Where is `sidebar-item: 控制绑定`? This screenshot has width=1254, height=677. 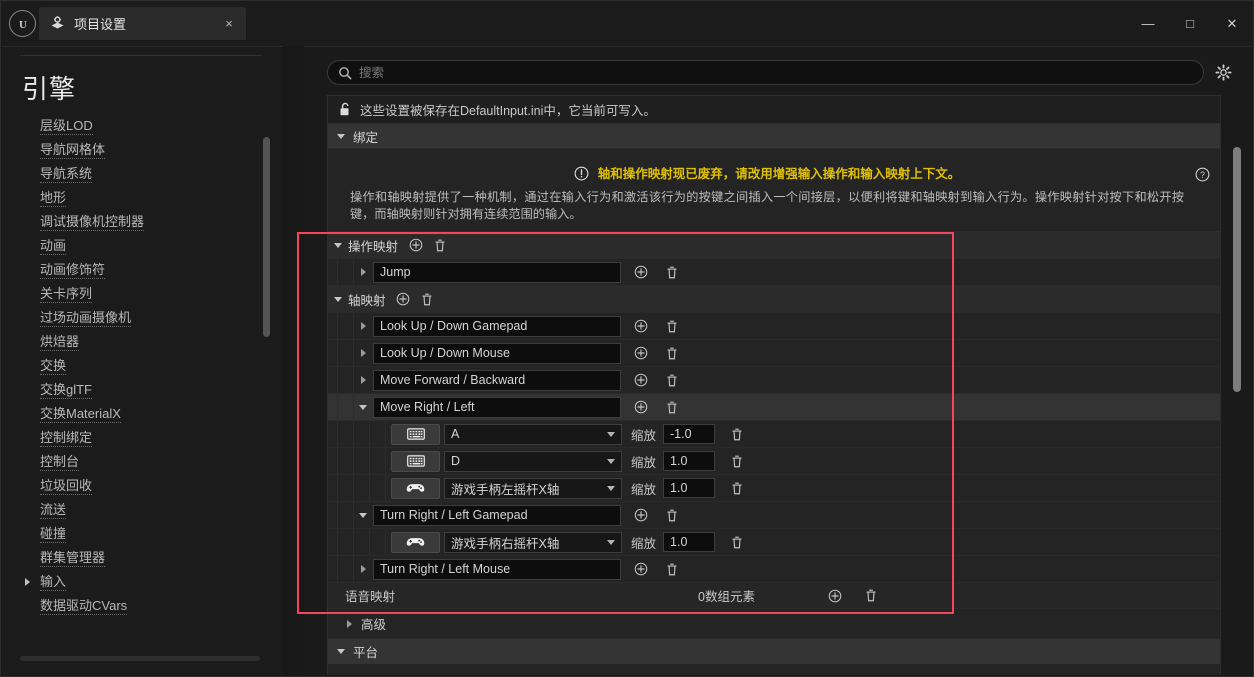
sidebar-item: 控制绑定 is located at coordinates (142, 438).